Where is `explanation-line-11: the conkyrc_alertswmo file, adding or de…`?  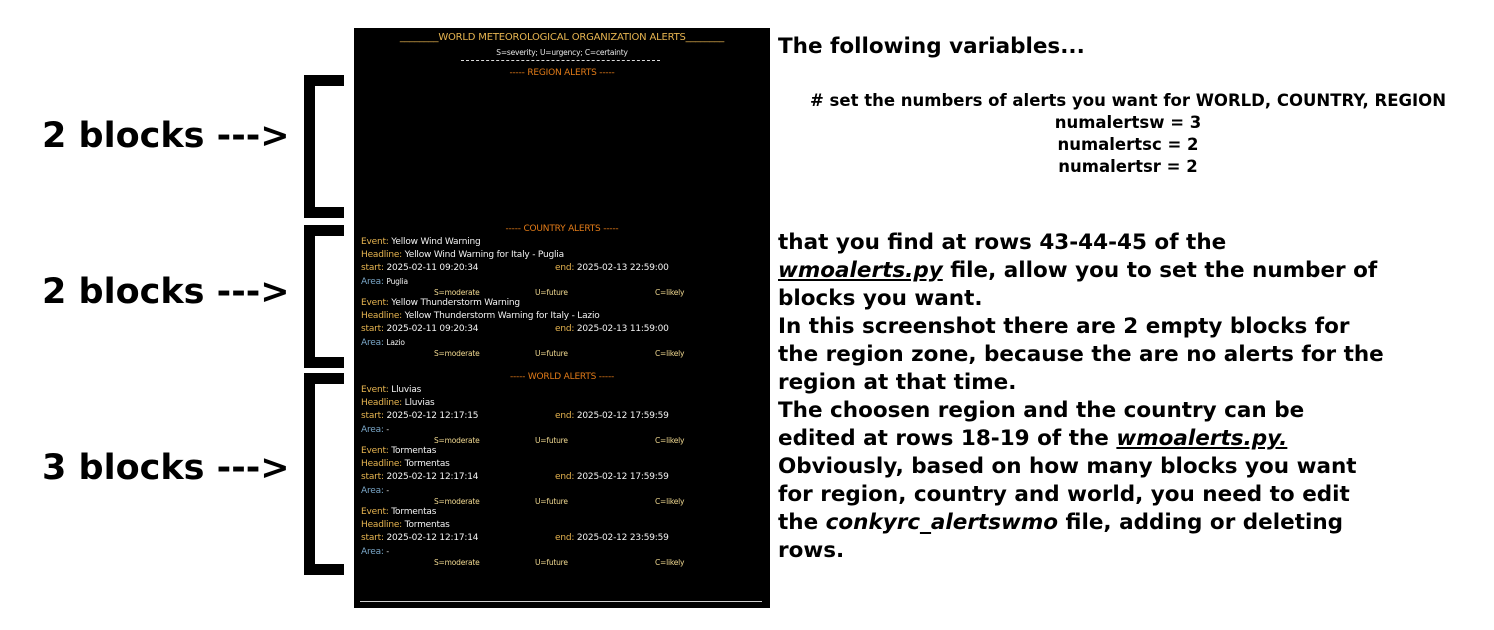 explanation-line-11: the conkyrc_alertswmo file, adding or de… is located at coordinates (1128, 523).